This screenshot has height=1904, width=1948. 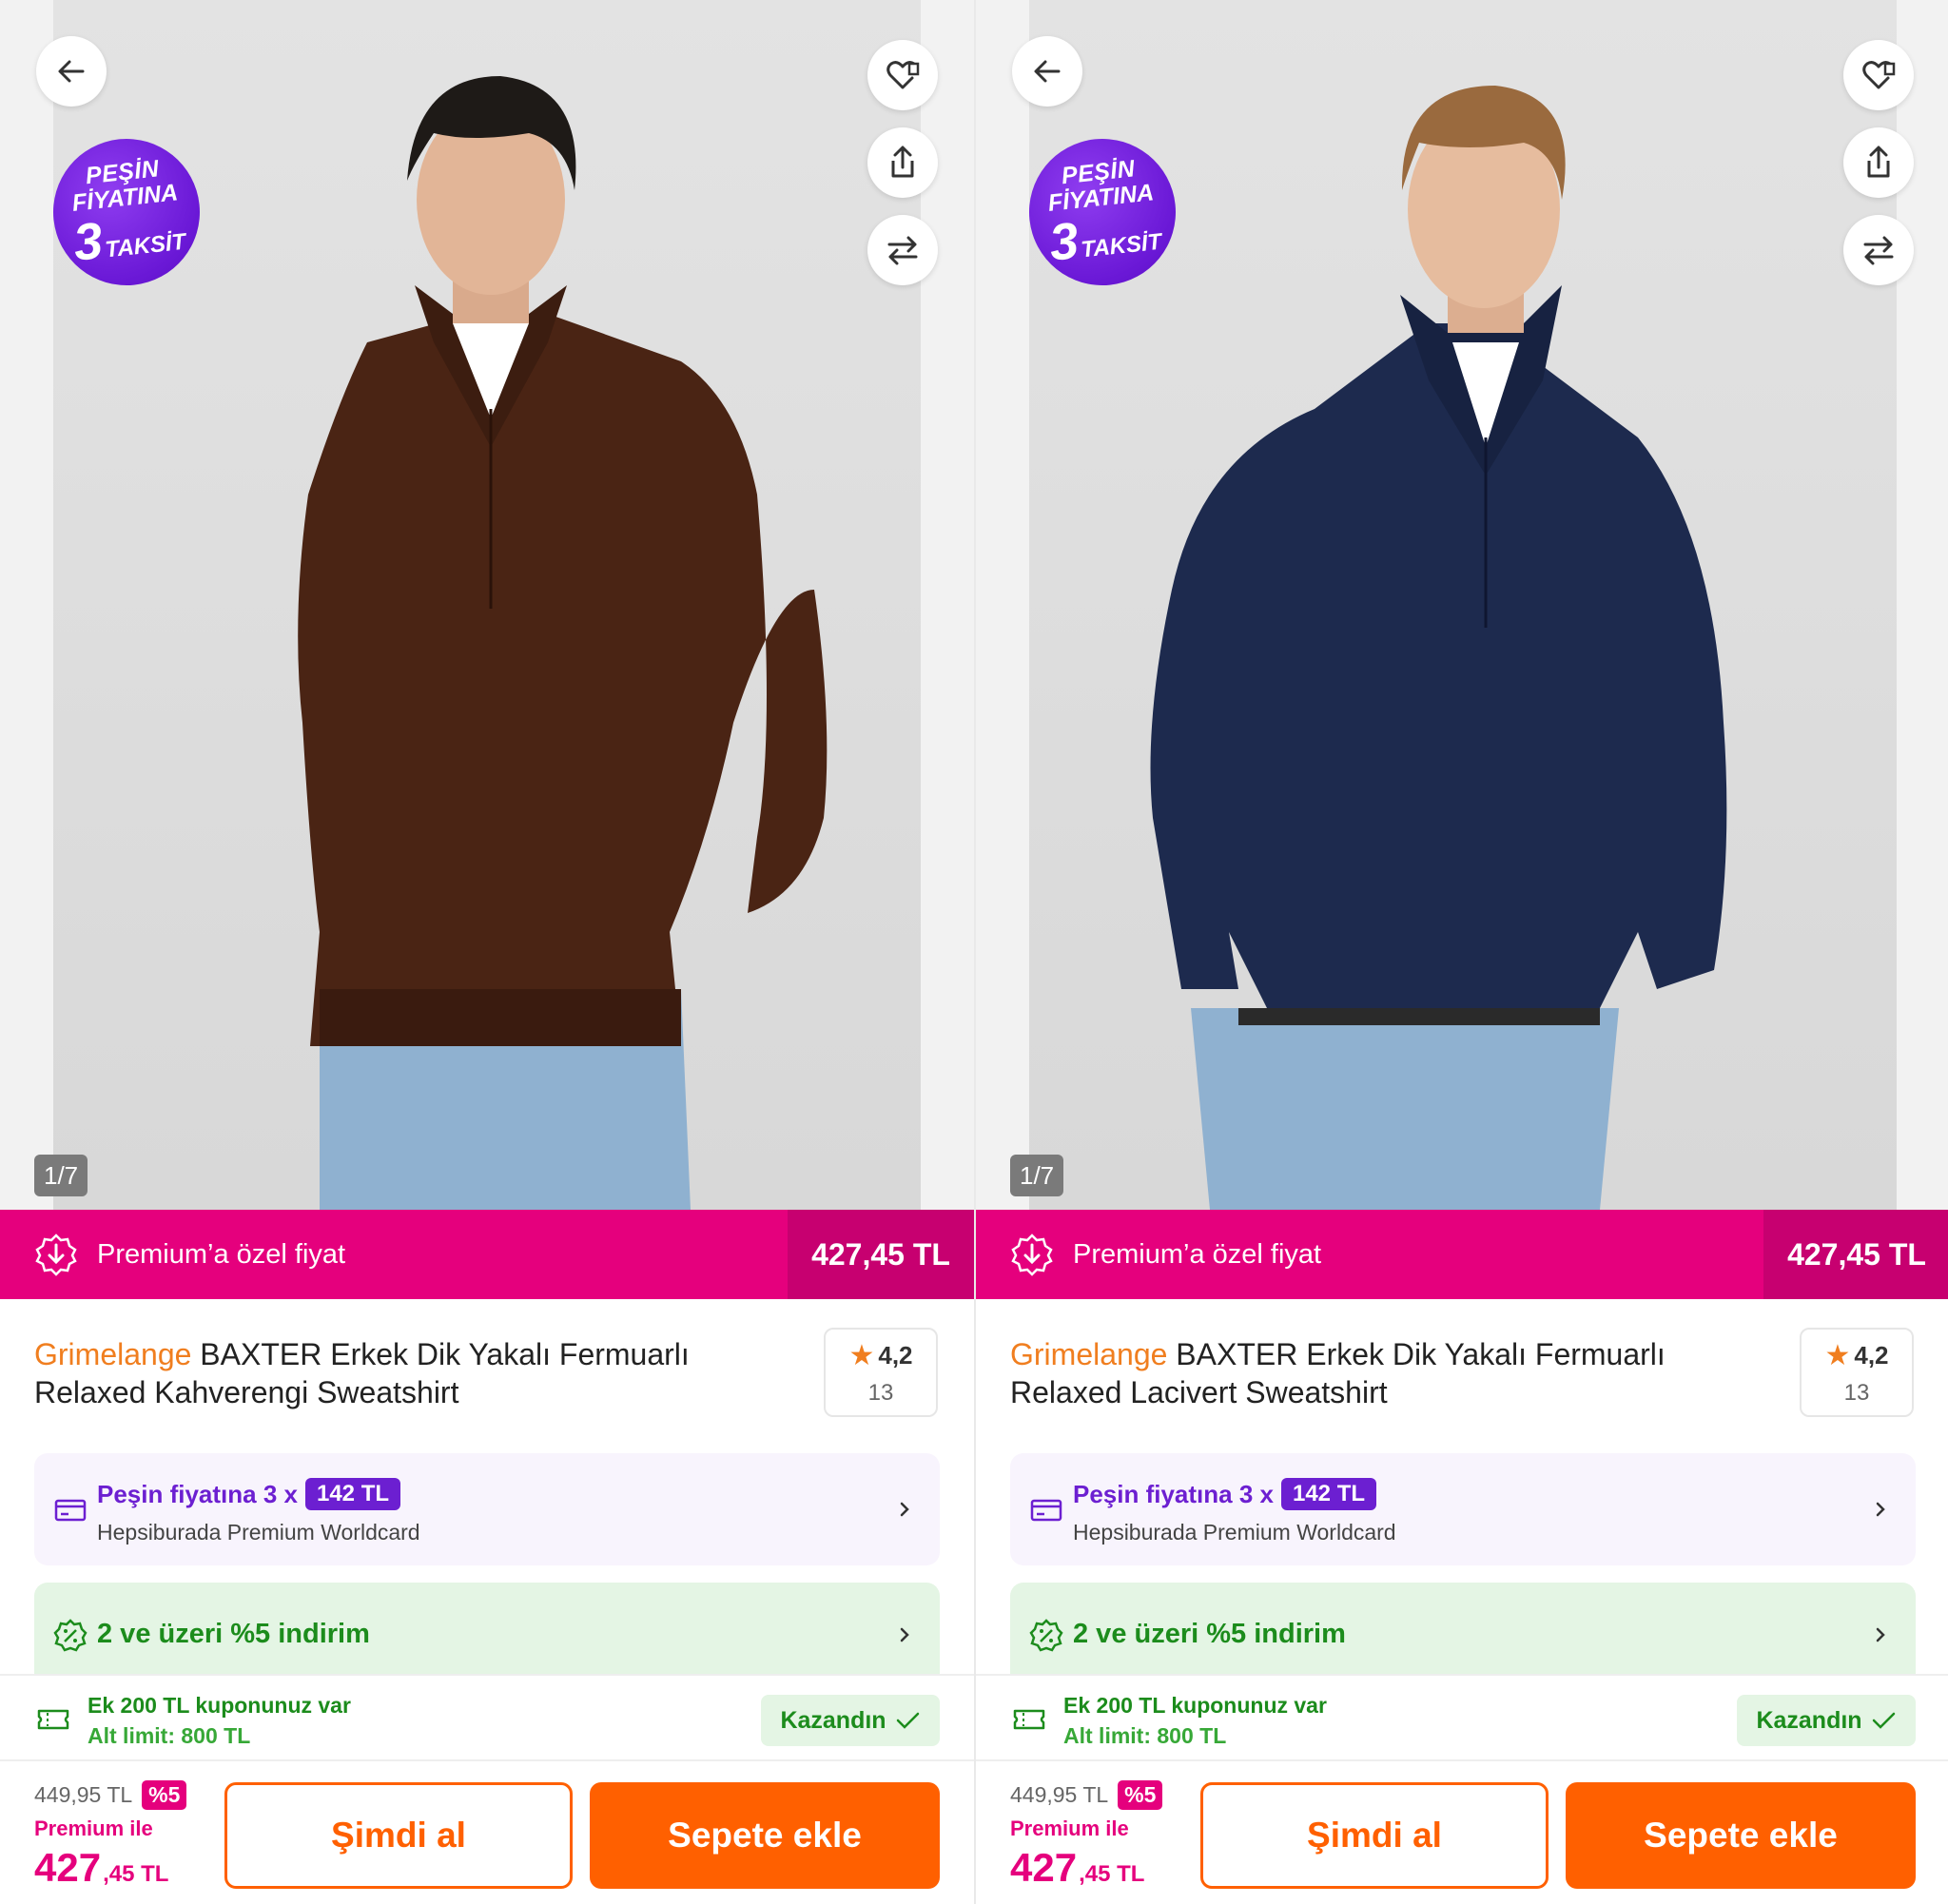 I want to click on promo-line3: 3 TAKSİT, so click(x=128, y=239).